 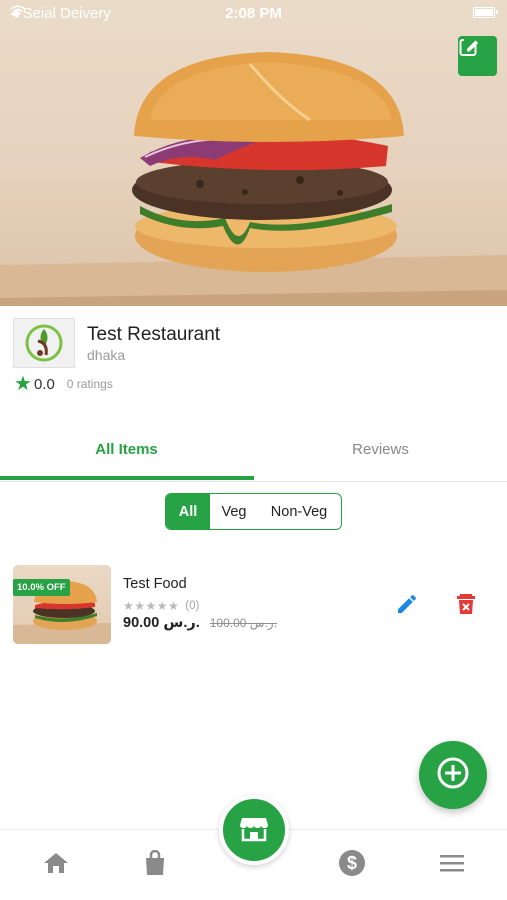 I want to click on nav-orders, so click(x=155, y=865).